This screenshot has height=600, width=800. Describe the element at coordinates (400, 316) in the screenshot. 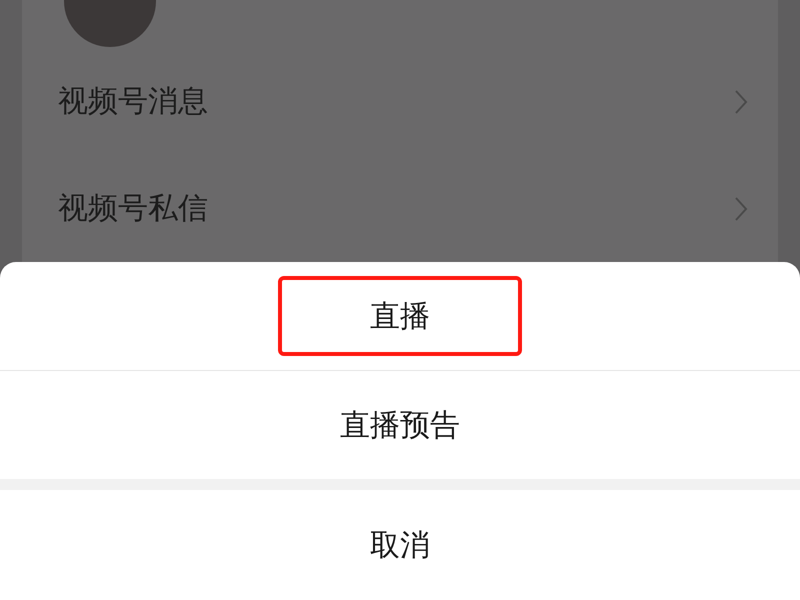

I see `sheet-option: 直播` at that location.